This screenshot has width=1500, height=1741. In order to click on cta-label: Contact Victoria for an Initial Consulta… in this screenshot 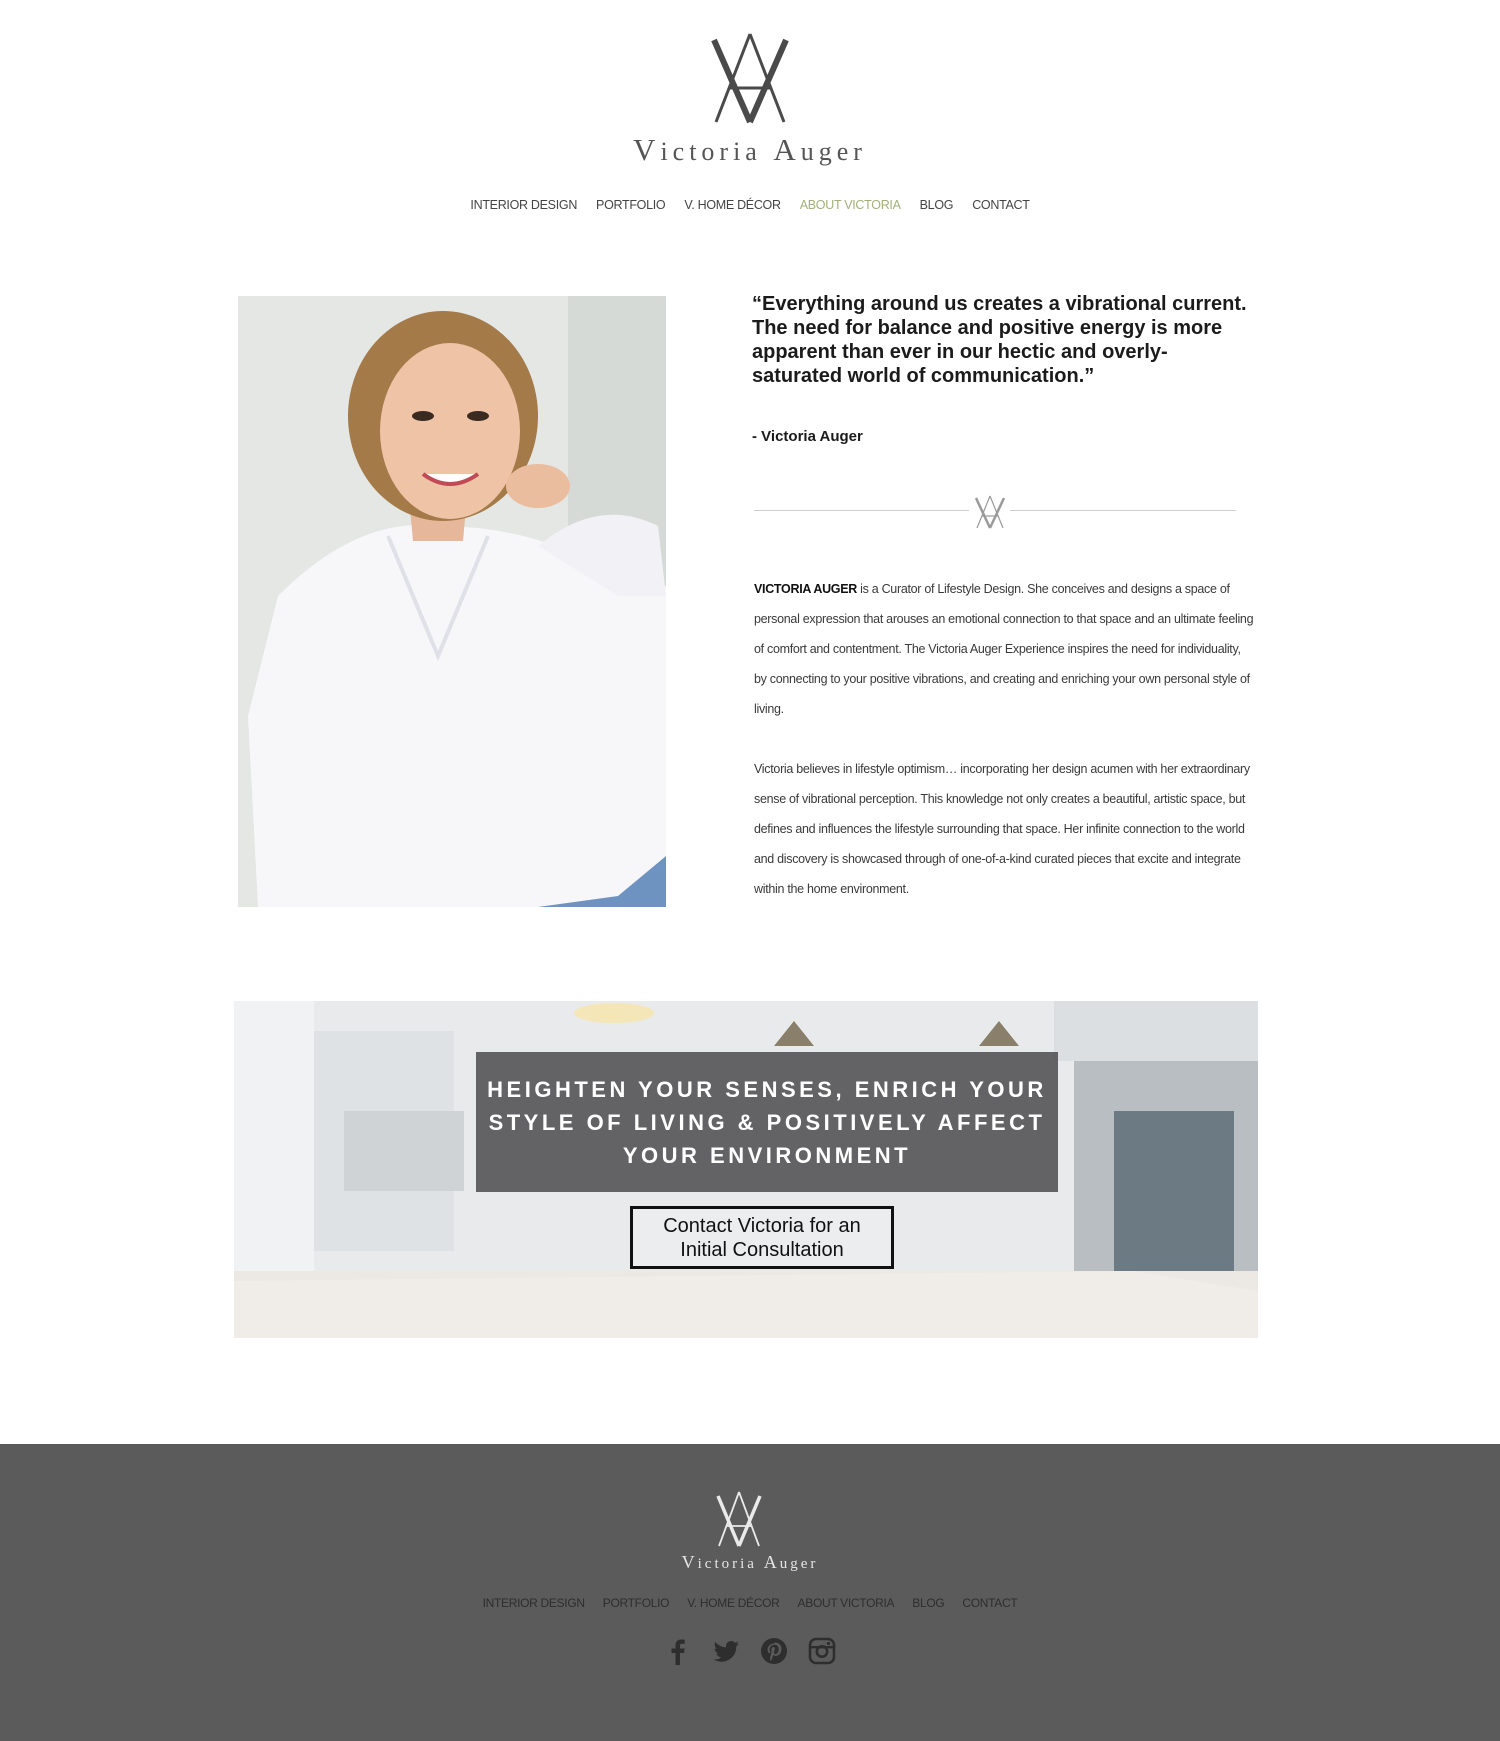, I will do `click(762, 1237)`.